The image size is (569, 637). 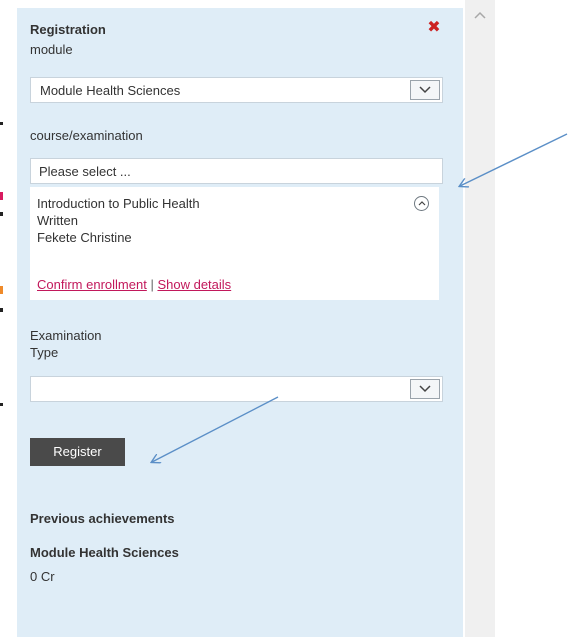 I want to click on course-exam-type: Written, so click(x=57, y=220).